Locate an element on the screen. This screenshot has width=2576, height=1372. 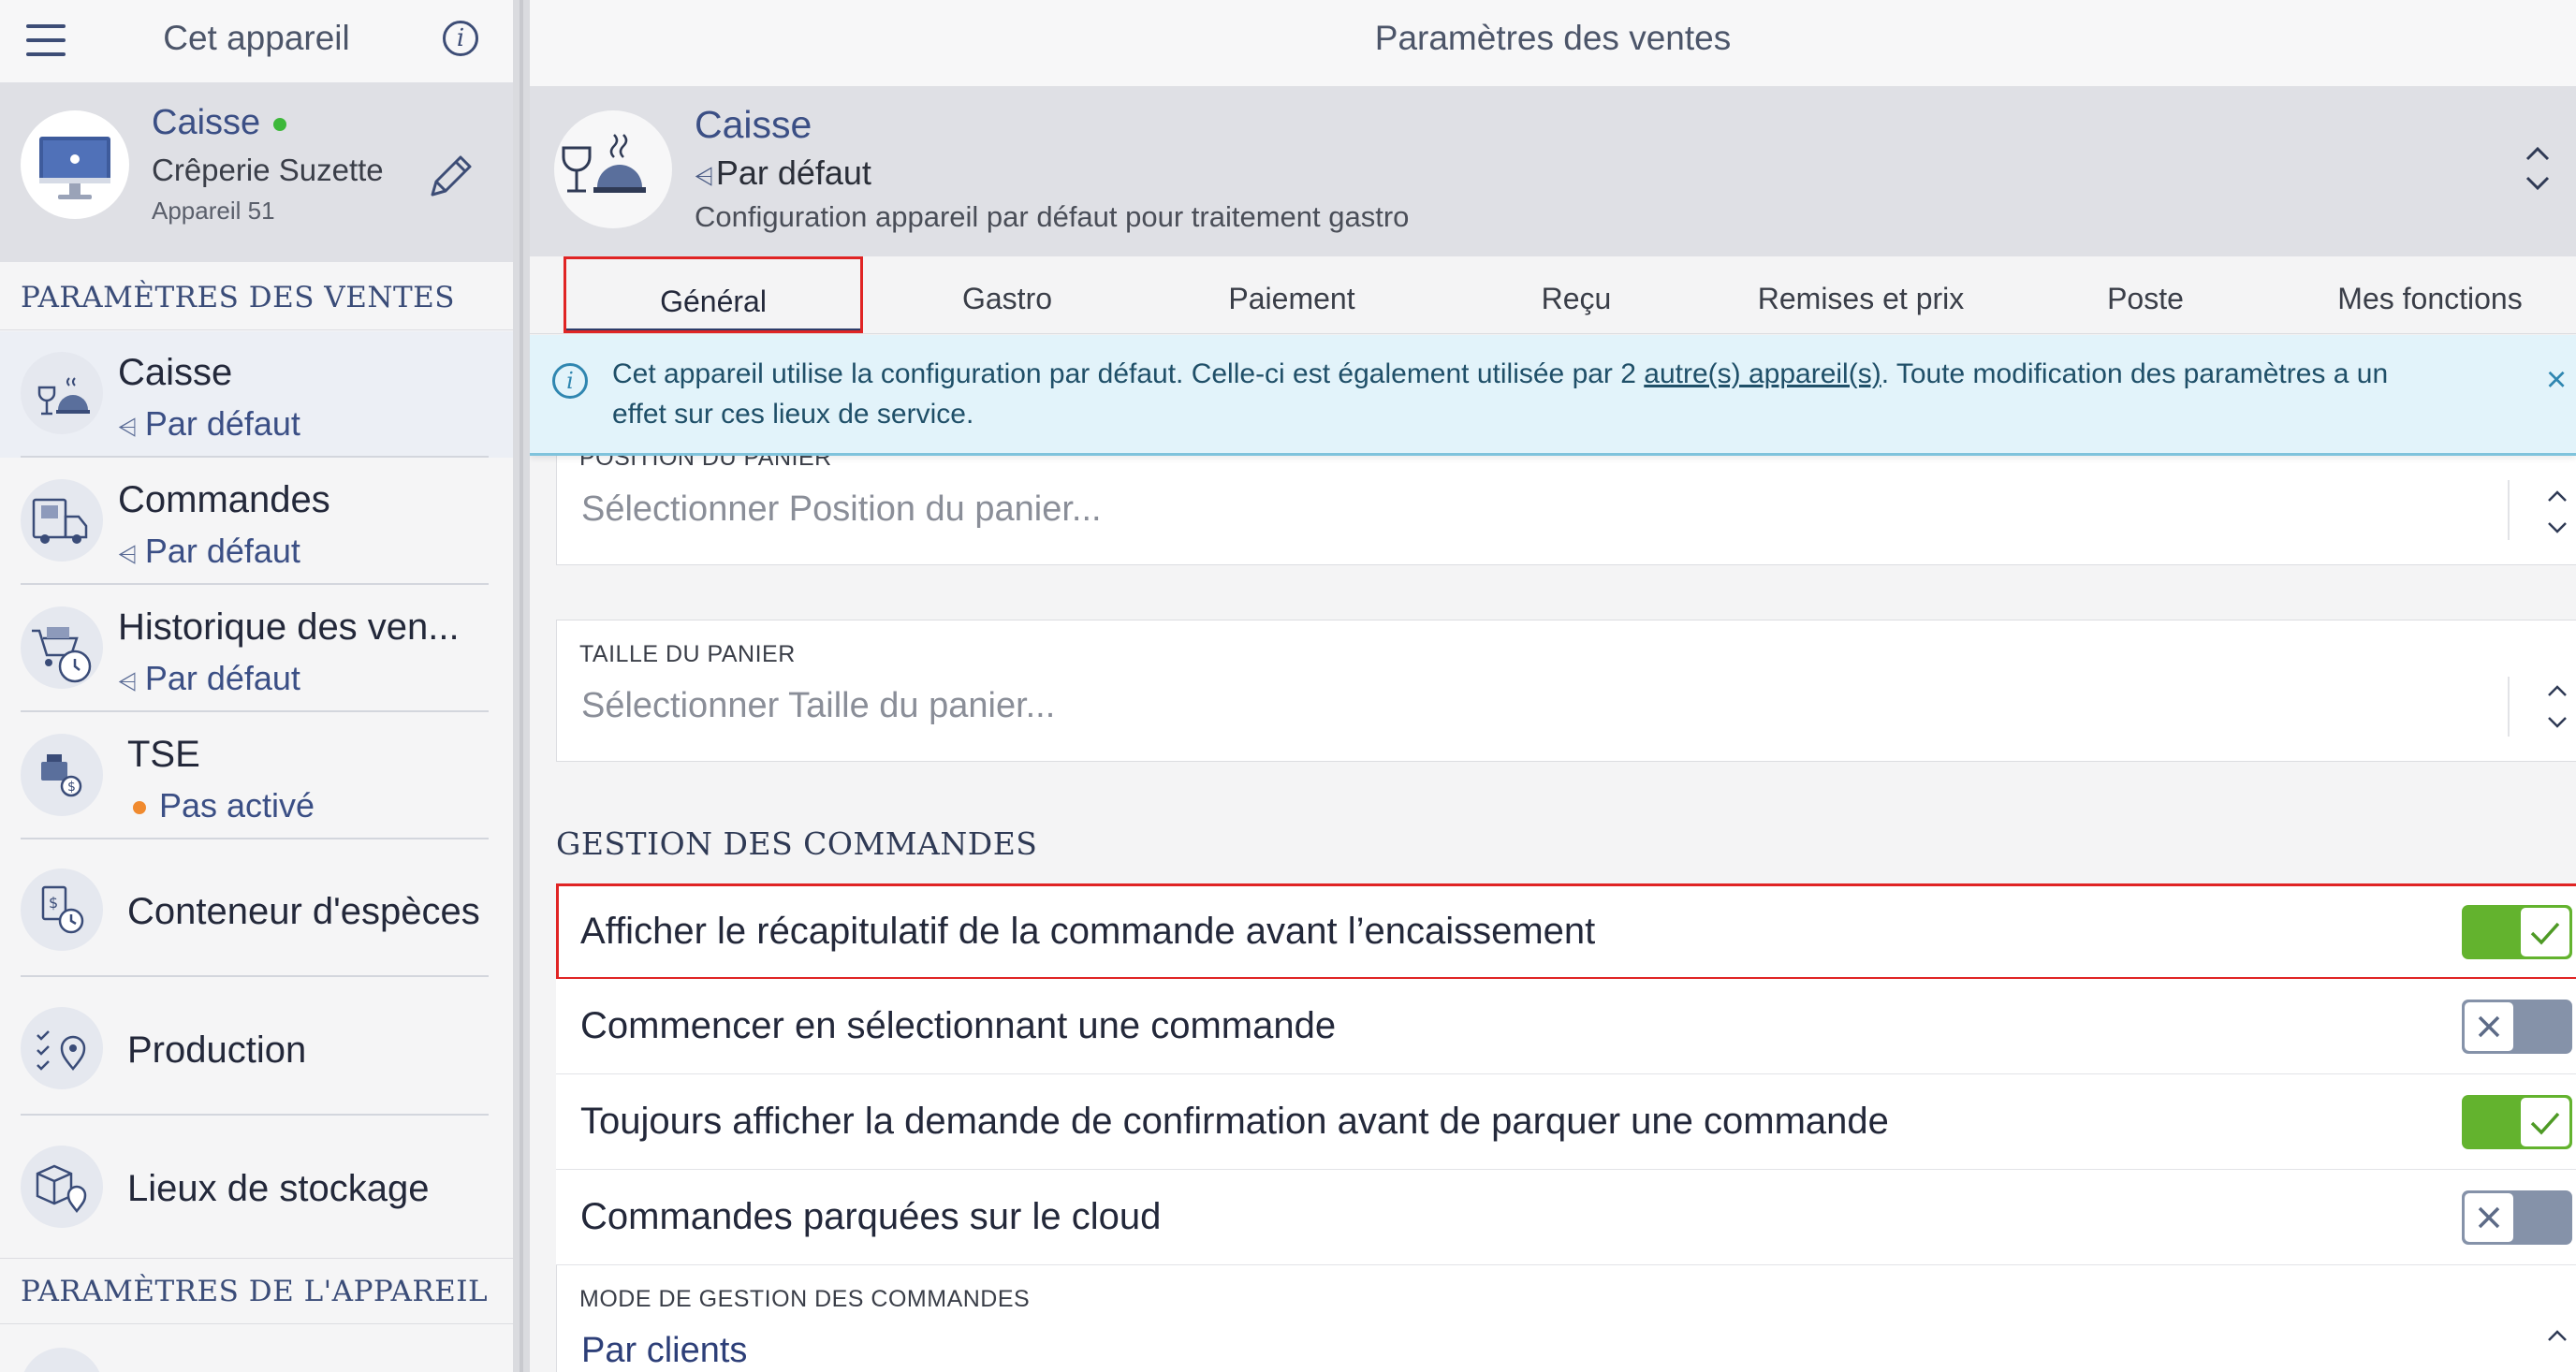
profile-name: Caisse is located at coordinates (753, 125).